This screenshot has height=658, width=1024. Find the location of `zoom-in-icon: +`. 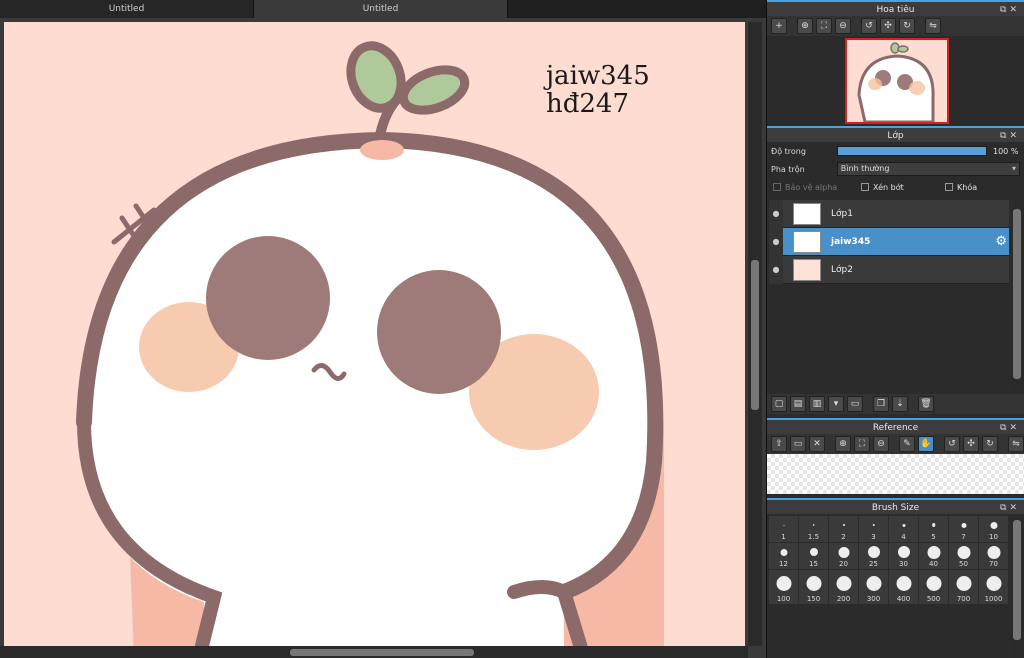

zoom-in-icon: + is located at coordinates (779, 26).